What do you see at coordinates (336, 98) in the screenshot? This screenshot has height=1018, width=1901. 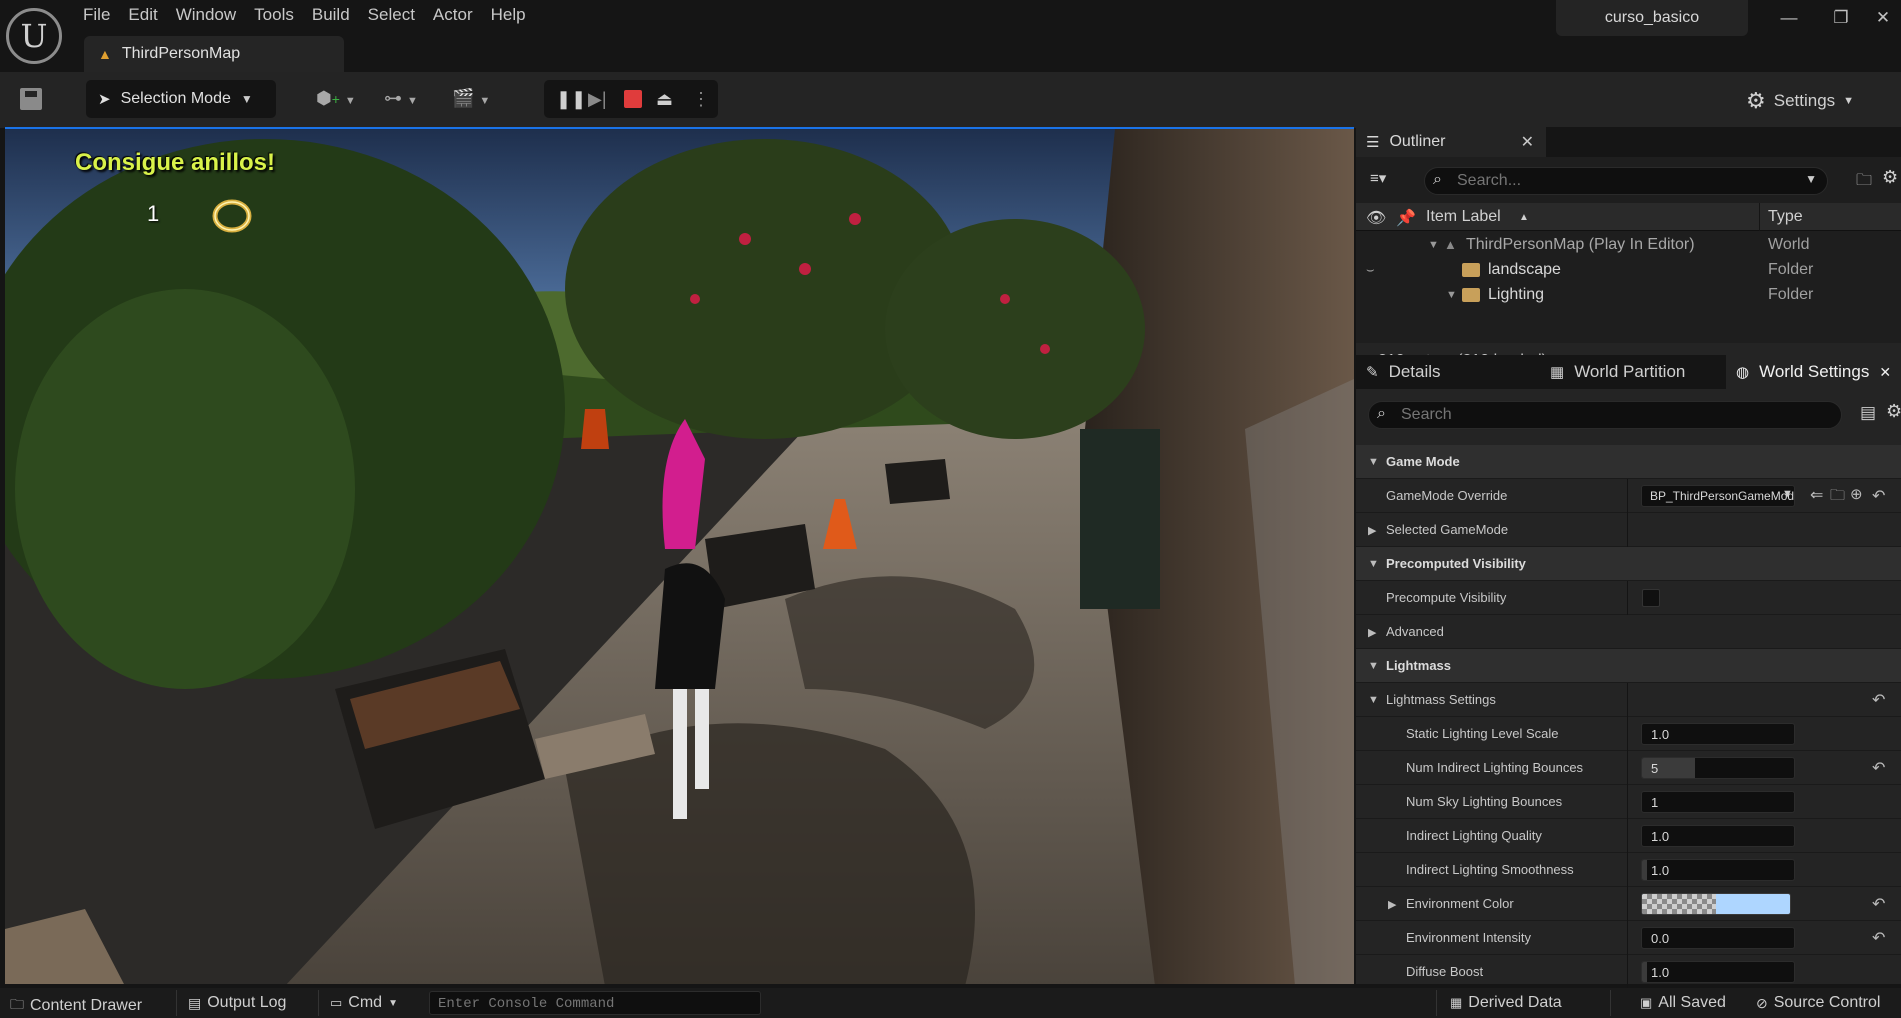 I see `add-actor-icon: ⬢+ ▼` at bounding box center [336, 98].